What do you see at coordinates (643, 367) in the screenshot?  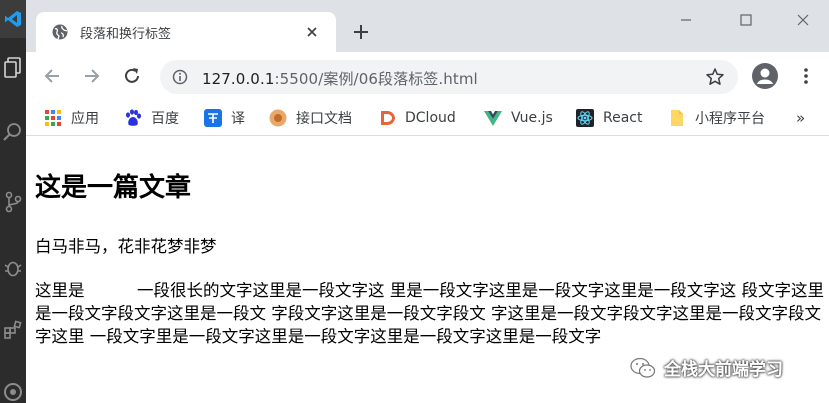 I see `wechat-icon` at bounding box center [643, 367].